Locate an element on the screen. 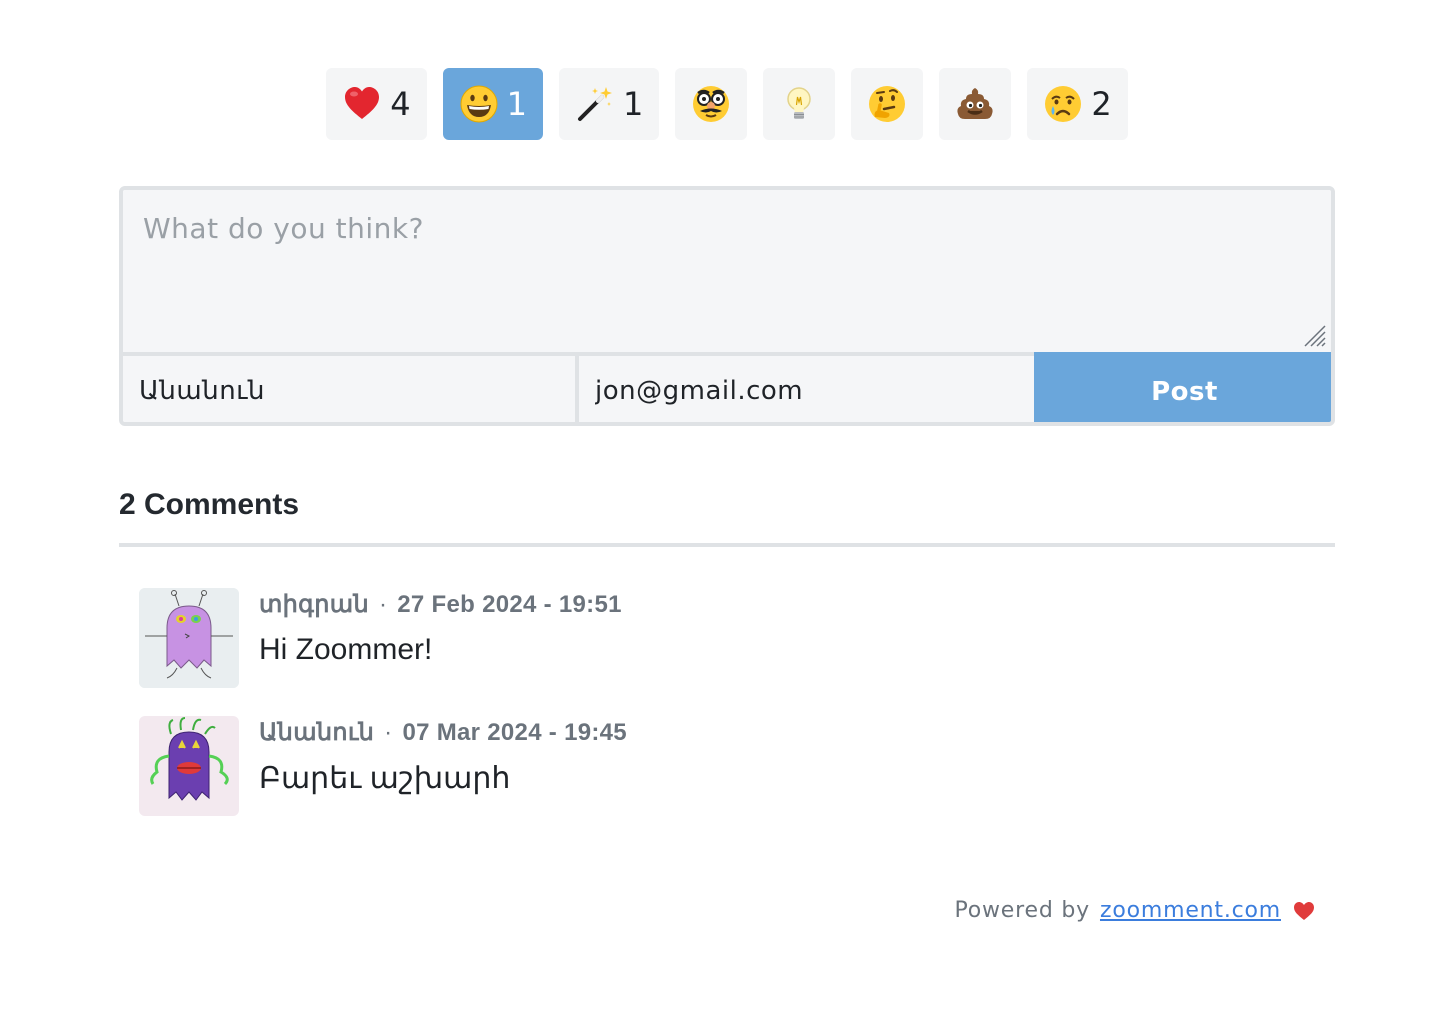  crying-face-icon is located at coordinates (1063, 104).